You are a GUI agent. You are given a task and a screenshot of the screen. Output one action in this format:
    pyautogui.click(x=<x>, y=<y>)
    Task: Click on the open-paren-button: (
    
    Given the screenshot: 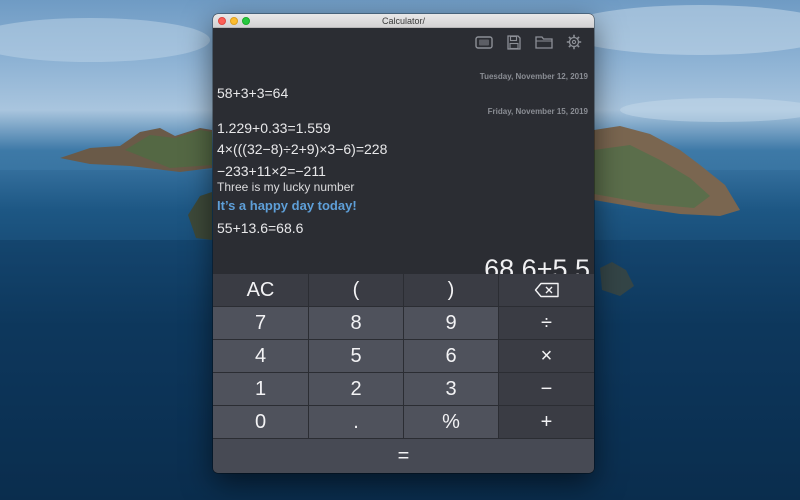 What is the action you would take?
    pyautogui.click(x=356, y=290)
    